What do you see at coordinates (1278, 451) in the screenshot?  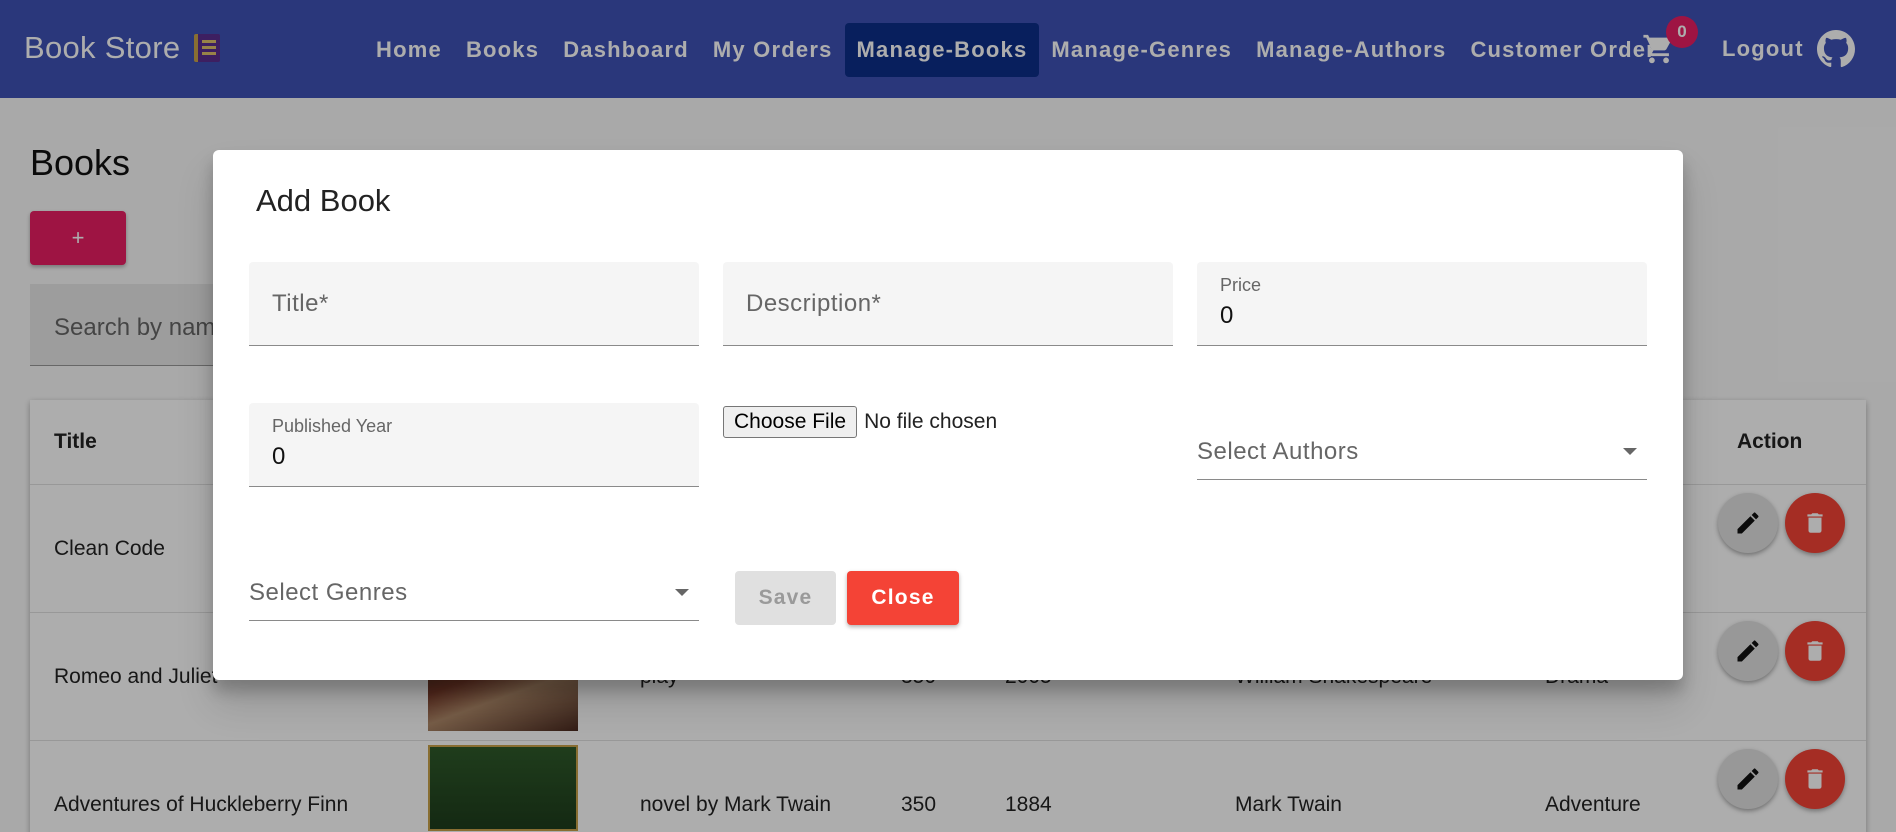 I see `authors-placeholder: Select Authors` at bounding box center [1278, 451].